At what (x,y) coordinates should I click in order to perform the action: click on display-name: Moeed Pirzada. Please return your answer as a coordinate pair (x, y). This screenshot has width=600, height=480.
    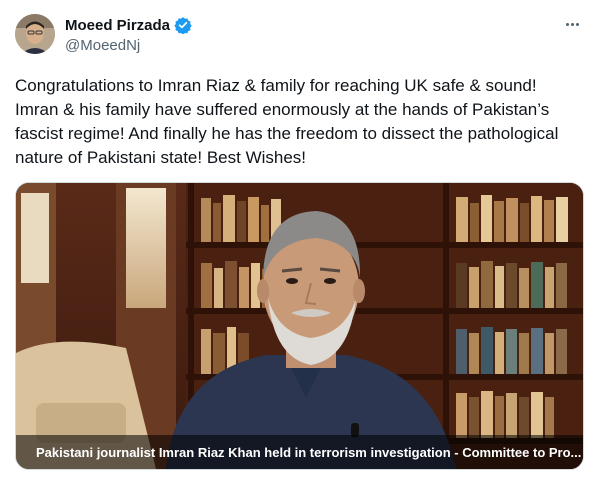
    Looking at the image, I should click on (117, 25).